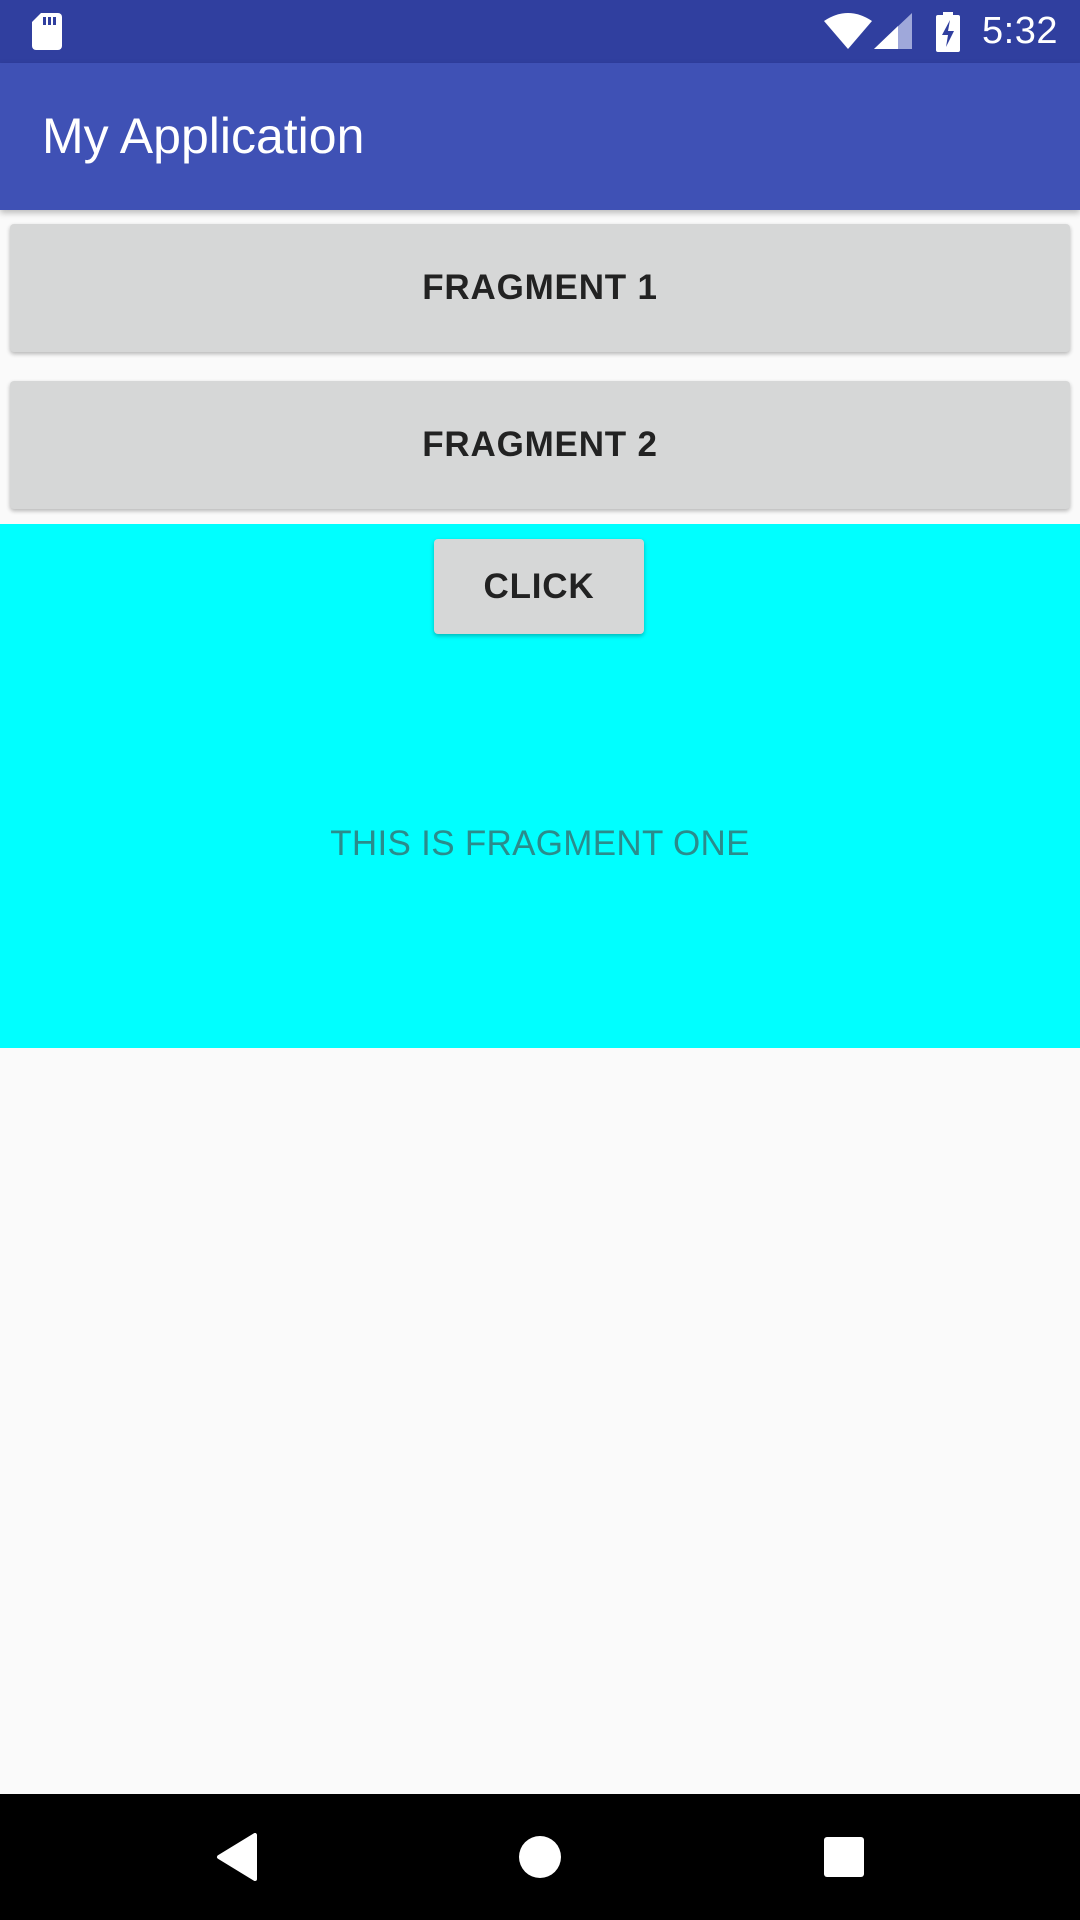 The height and width of the screenshot is (1920, 1080). What do you see at coordinates (47, 31) in the screenshot?
I see `sd-card-icon` at bounding box center [47, 31].